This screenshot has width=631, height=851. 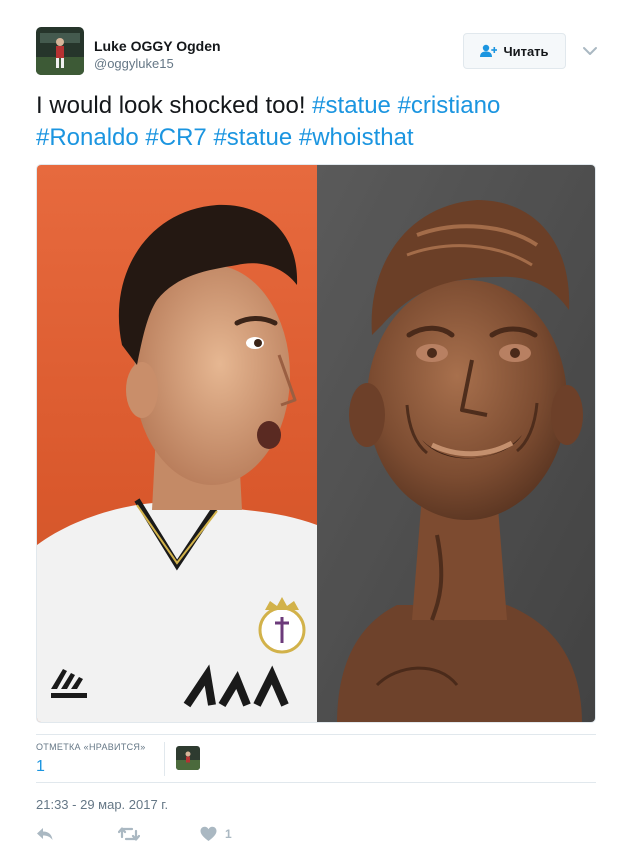 What do you see at coordinates (174, 105) in the screenshot?
I see `tweet-text-body: I would look shocked too!` at bounding box center [174, 105].